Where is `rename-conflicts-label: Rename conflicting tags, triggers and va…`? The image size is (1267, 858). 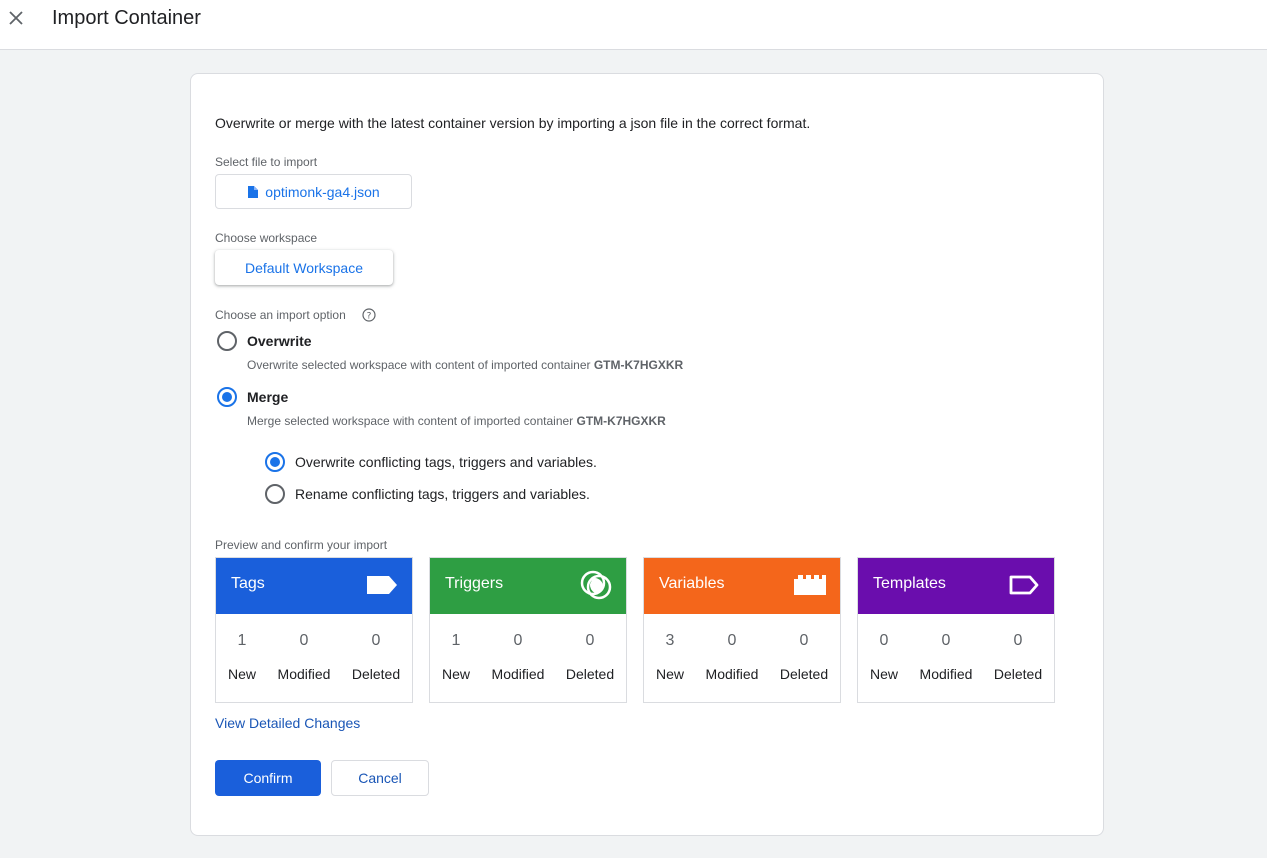 rename-conflicts-label: Rename conflicting tags, triggers and va… is located at coordinates (442, 494).